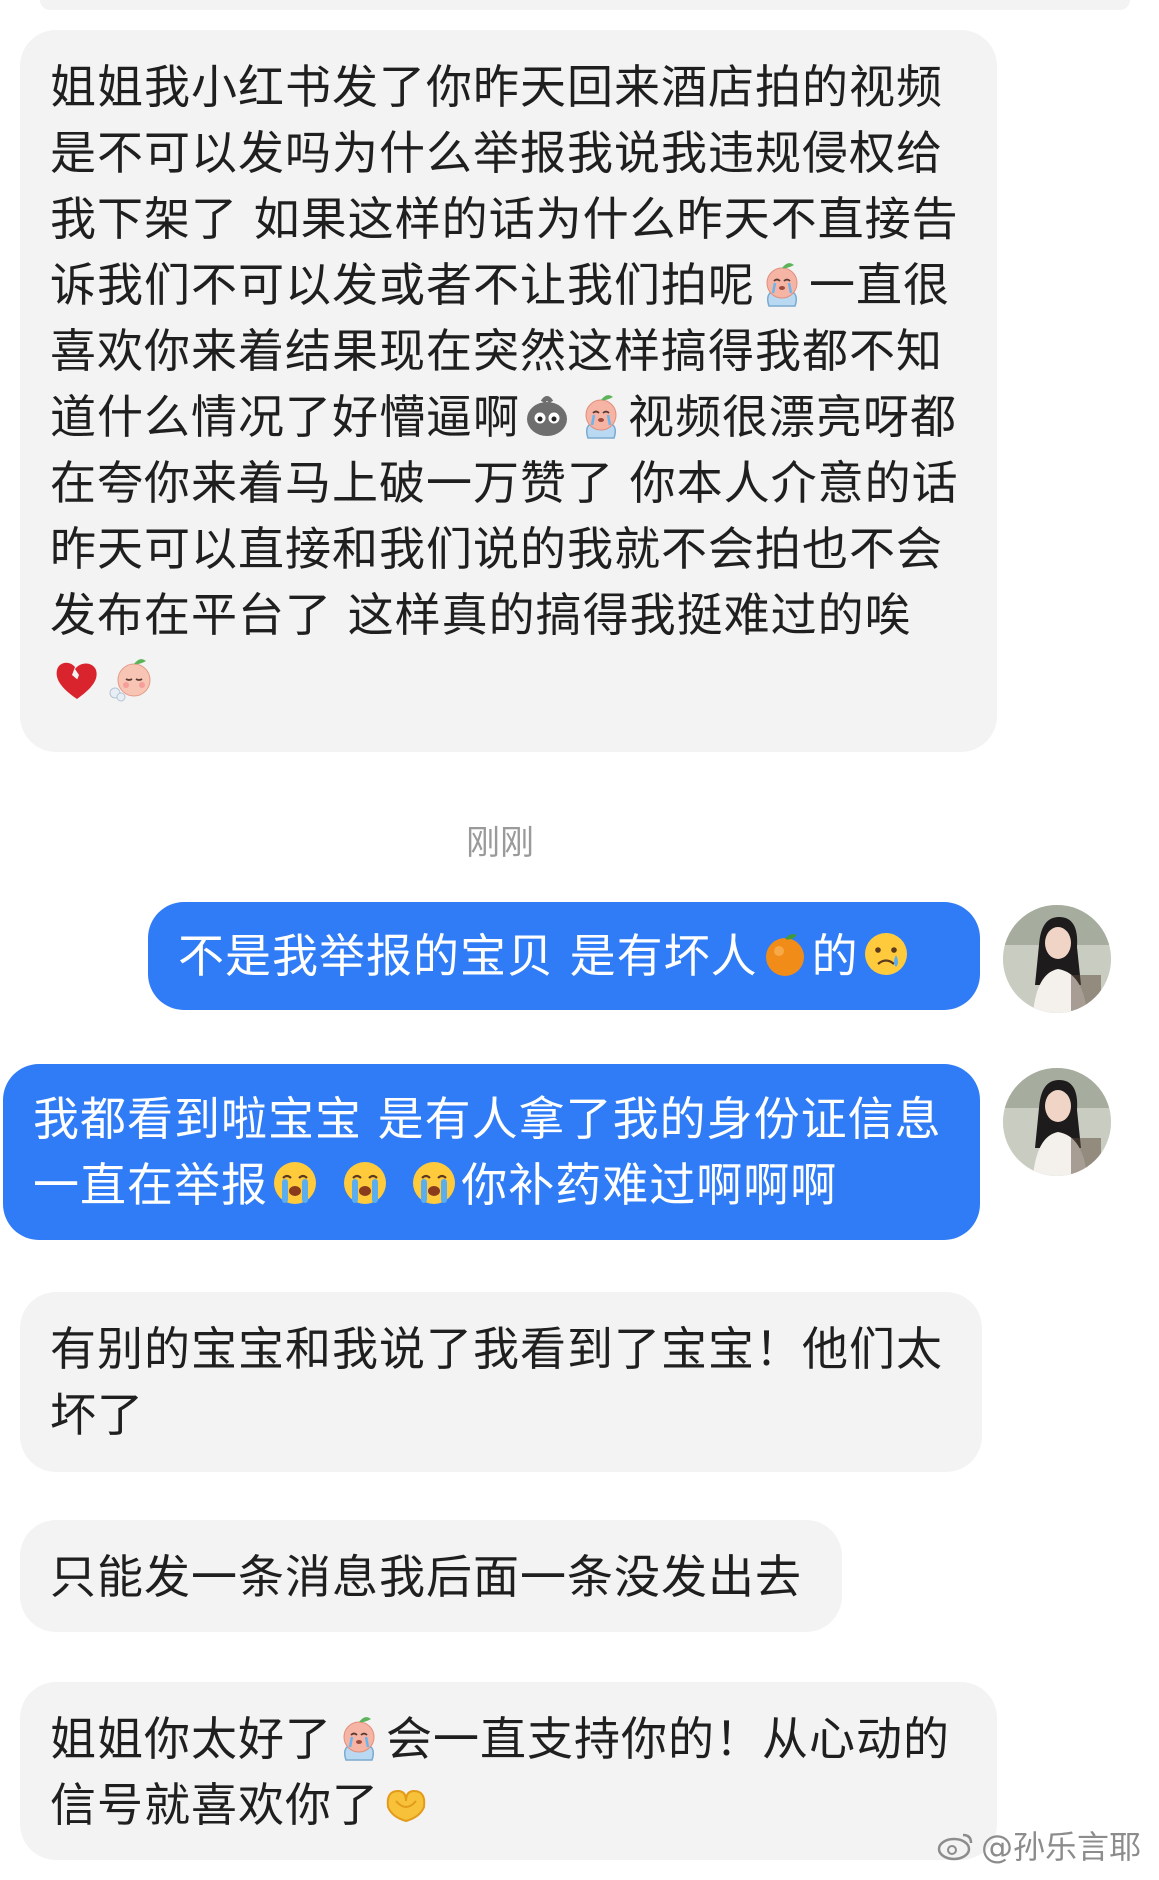 The width and height of the screenshot is (1159, 1880). I want to click on message-text: 只能发一条消息我后面一条没发出去, so click(426, 1577).